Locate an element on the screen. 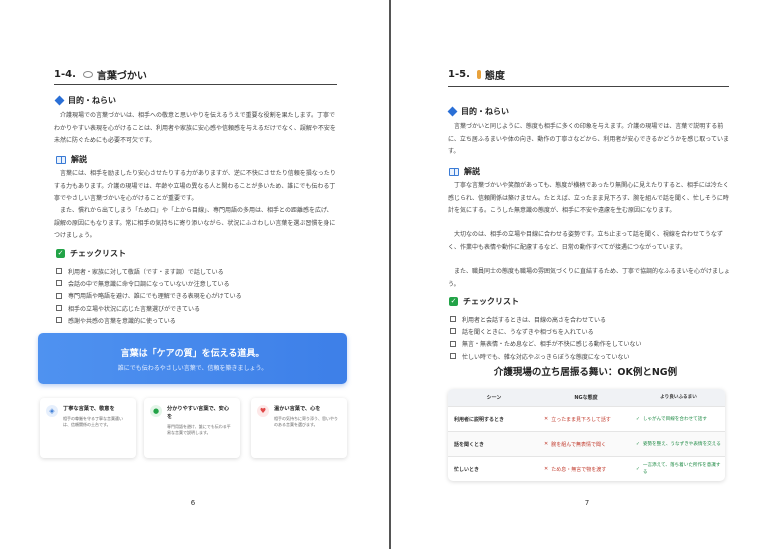 The height and width of the screenshot is (549, 780). checklist-item: 忙しい時でも、雑な対応やぶっきらぼうな態度になっていない is located at coordinates (546, 356).